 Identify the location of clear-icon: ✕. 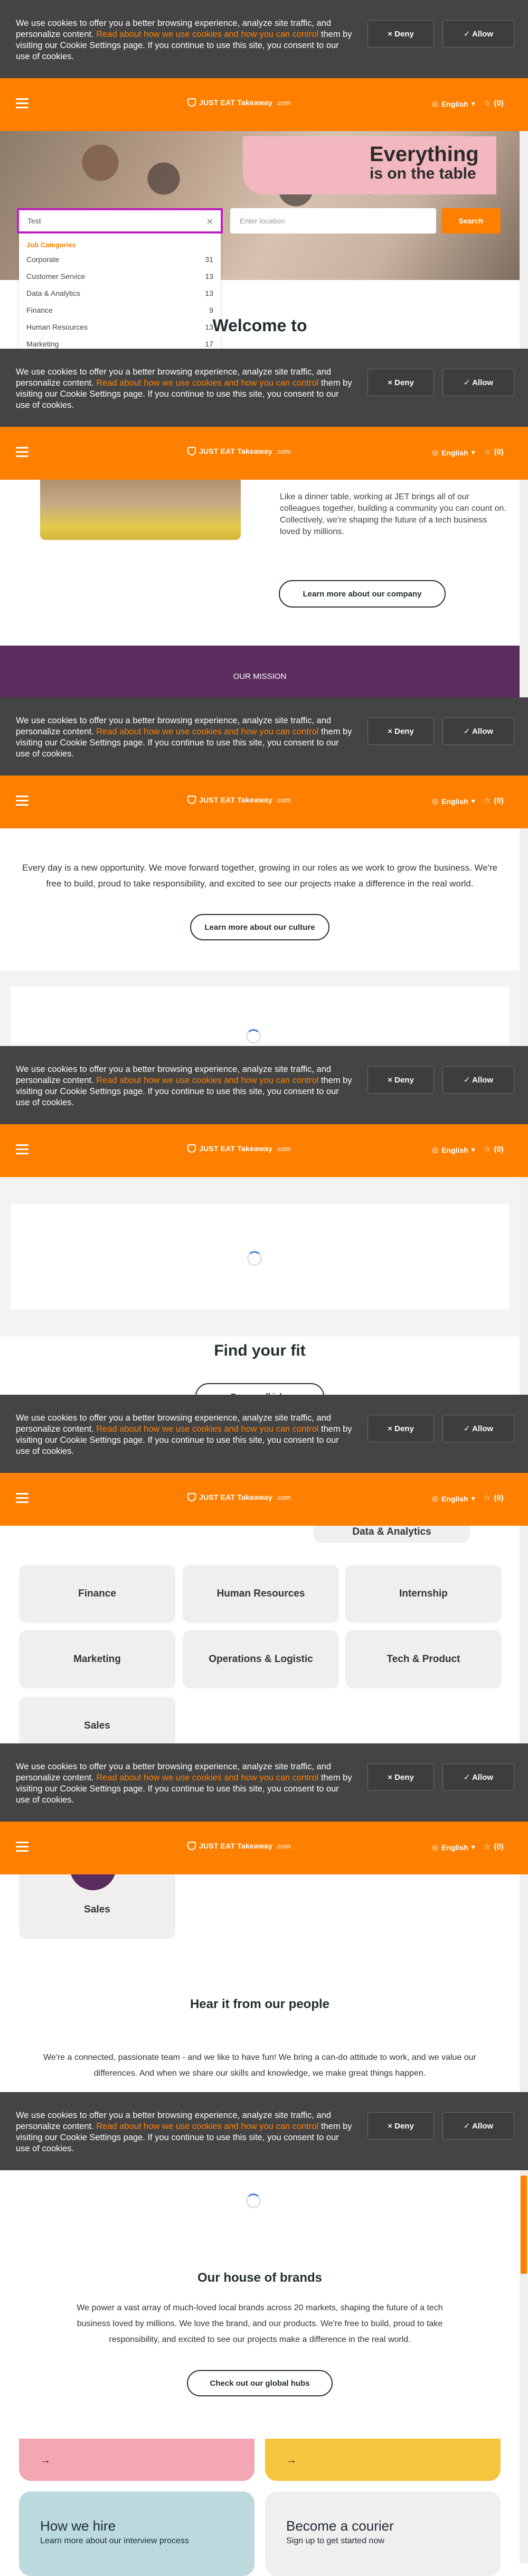
(210, 222).